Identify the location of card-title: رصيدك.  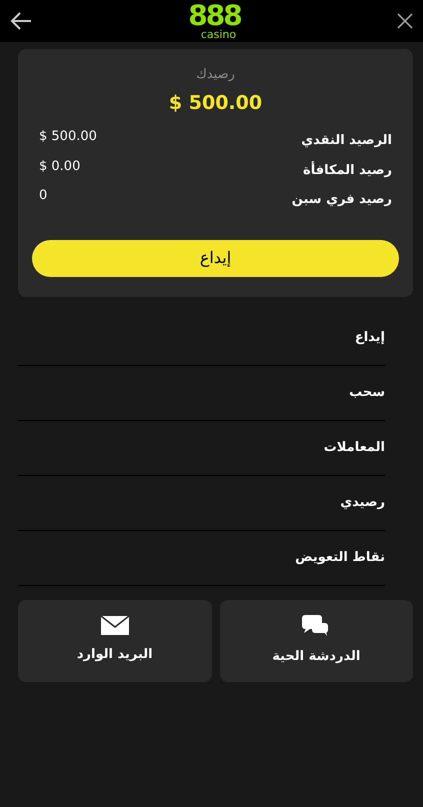
(215, 75).